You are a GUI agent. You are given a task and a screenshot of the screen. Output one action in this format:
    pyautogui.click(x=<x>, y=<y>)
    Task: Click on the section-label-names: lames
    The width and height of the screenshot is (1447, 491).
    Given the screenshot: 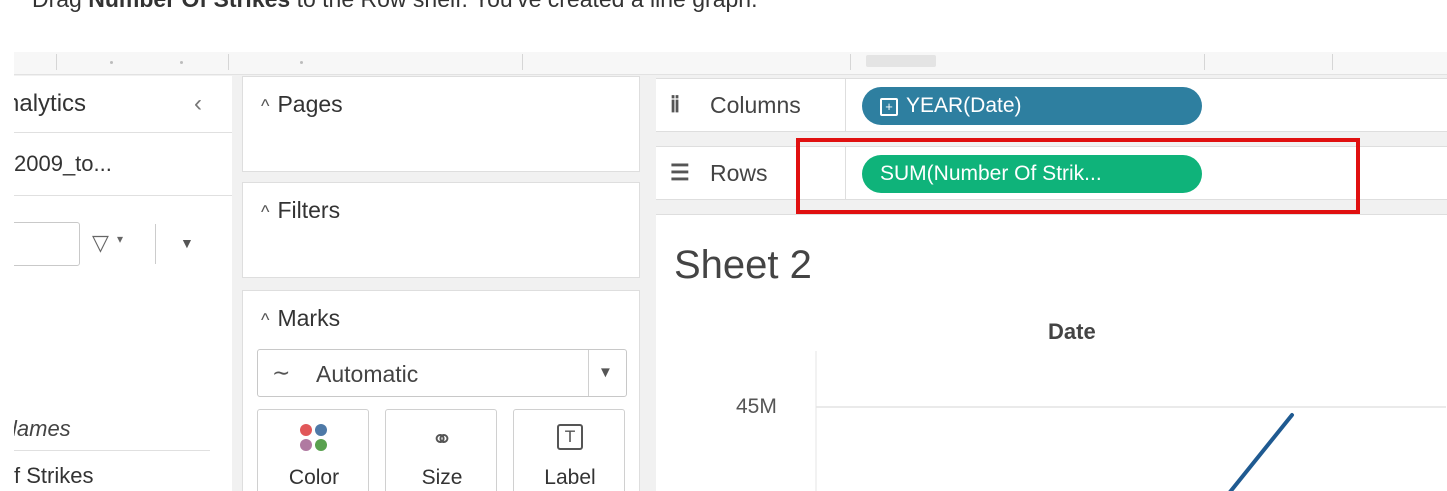 What is the action you would take?
    pyautogui.click(x=42, y=428)
    